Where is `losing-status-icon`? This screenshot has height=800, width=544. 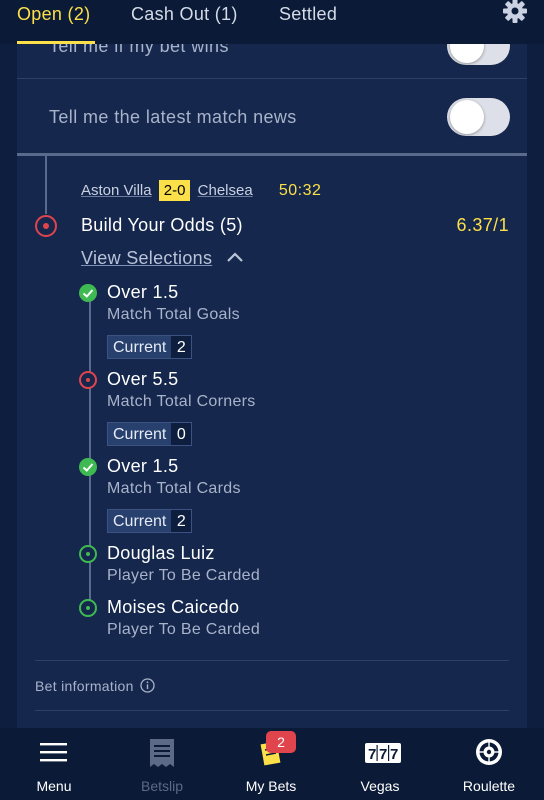
losing-status-icon is located at coordinates (88, 380).